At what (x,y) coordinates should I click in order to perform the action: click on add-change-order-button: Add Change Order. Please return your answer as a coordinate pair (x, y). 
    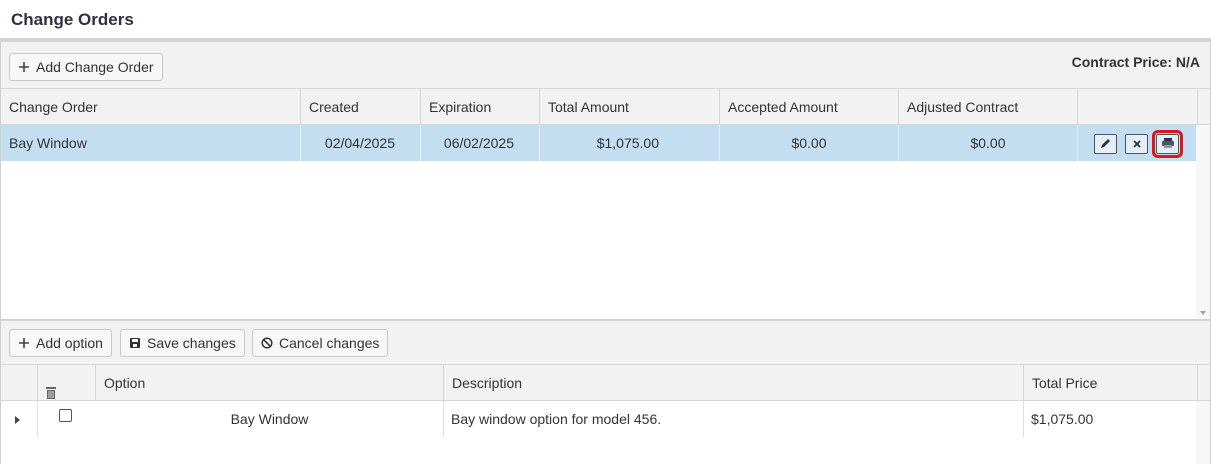
    Looking at the image, I should click on (86, 67).